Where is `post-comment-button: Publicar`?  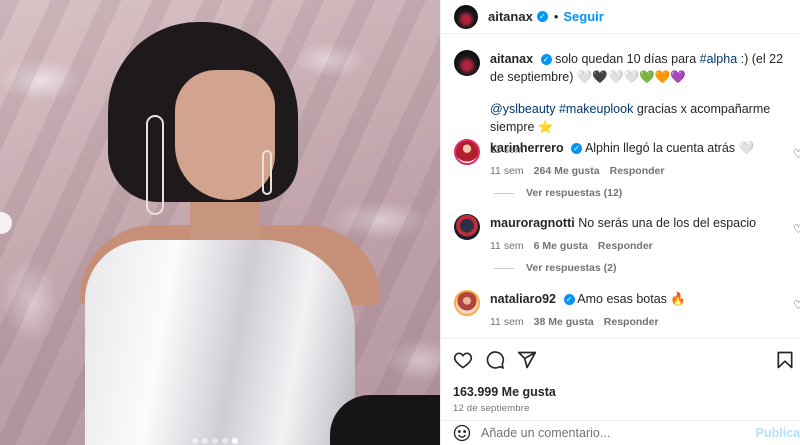 post-comment-button: Publicar is located at coordinates (778, 433).